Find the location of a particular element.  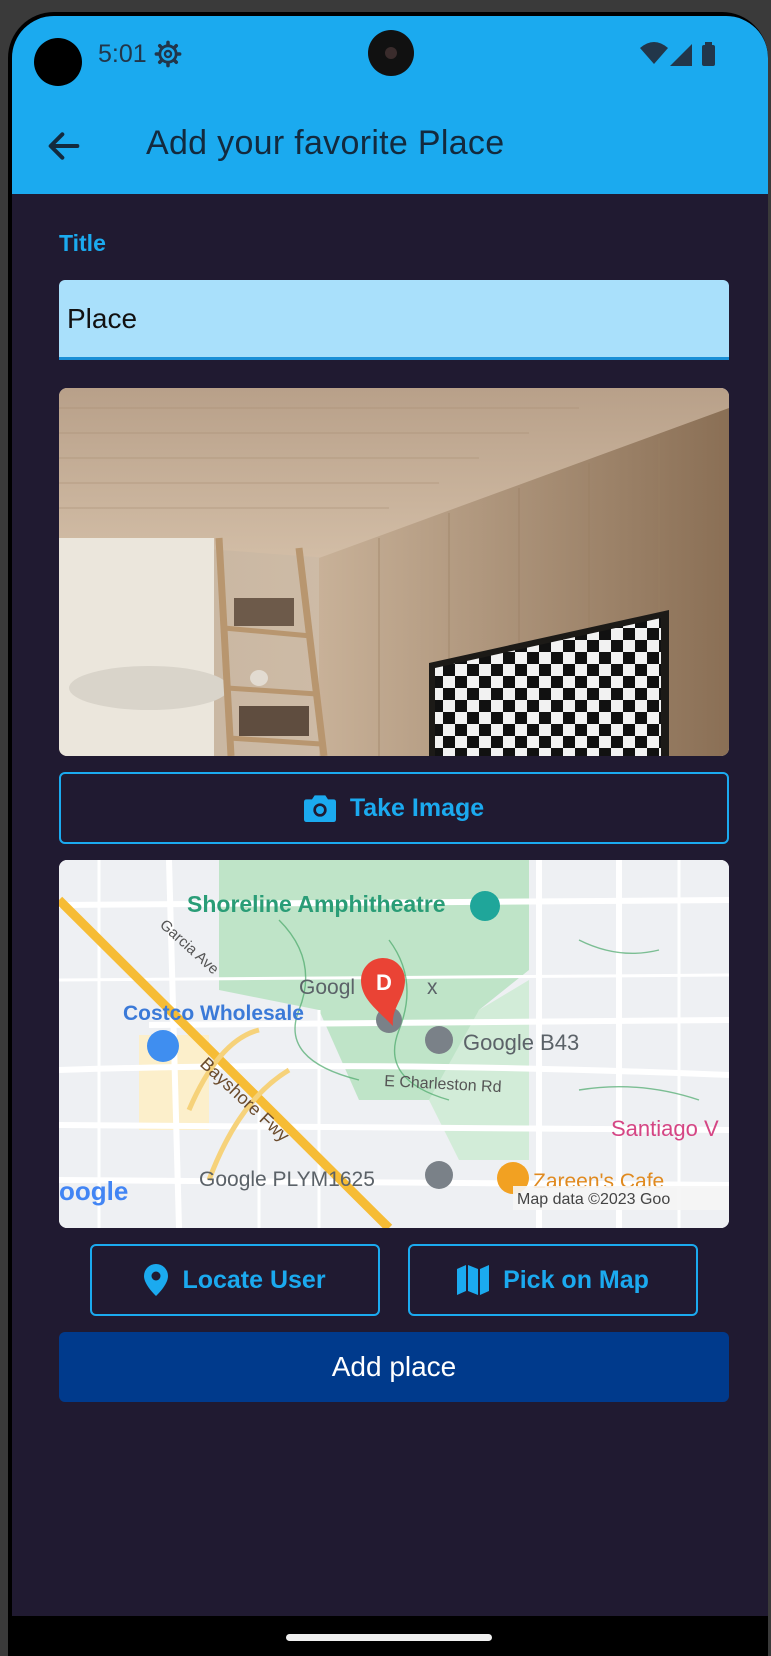

add-place-button: Add place is located at coordinates (394, 1367).